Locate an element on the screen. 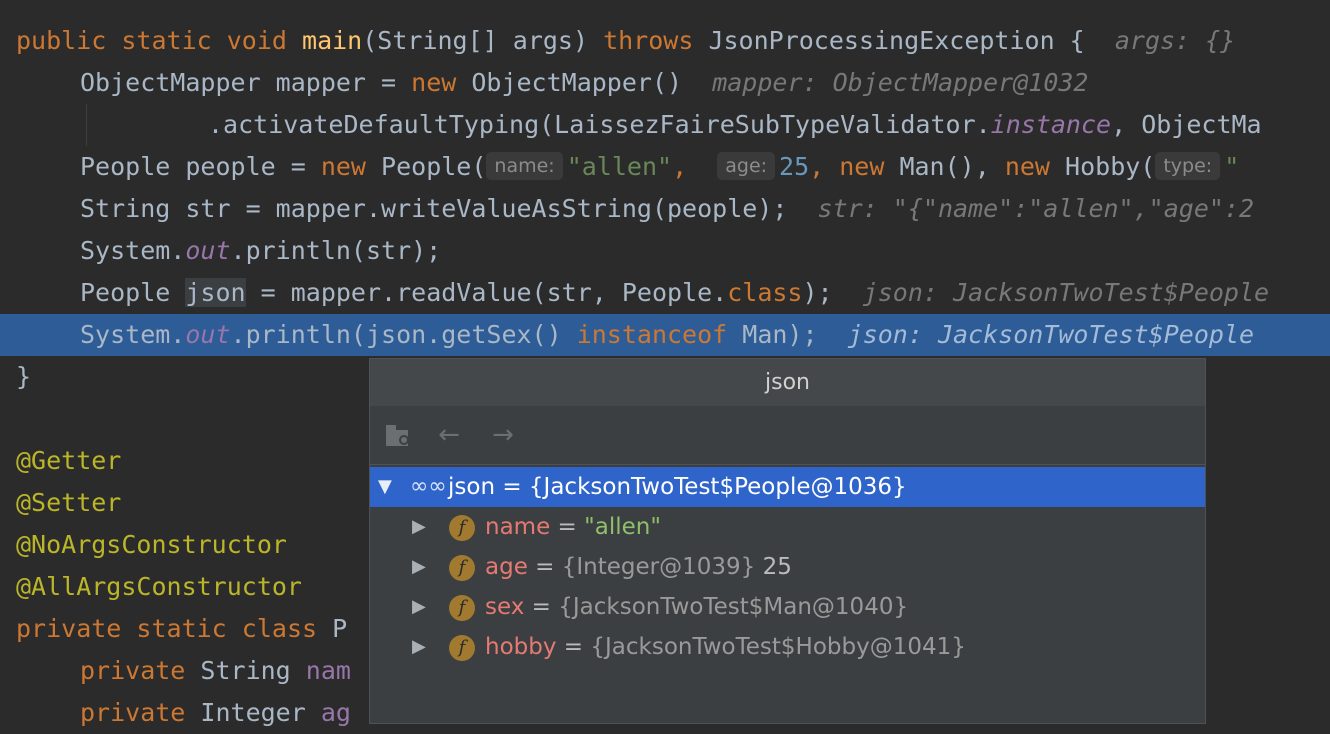  method-name: main is located at coordinates (332, 40).